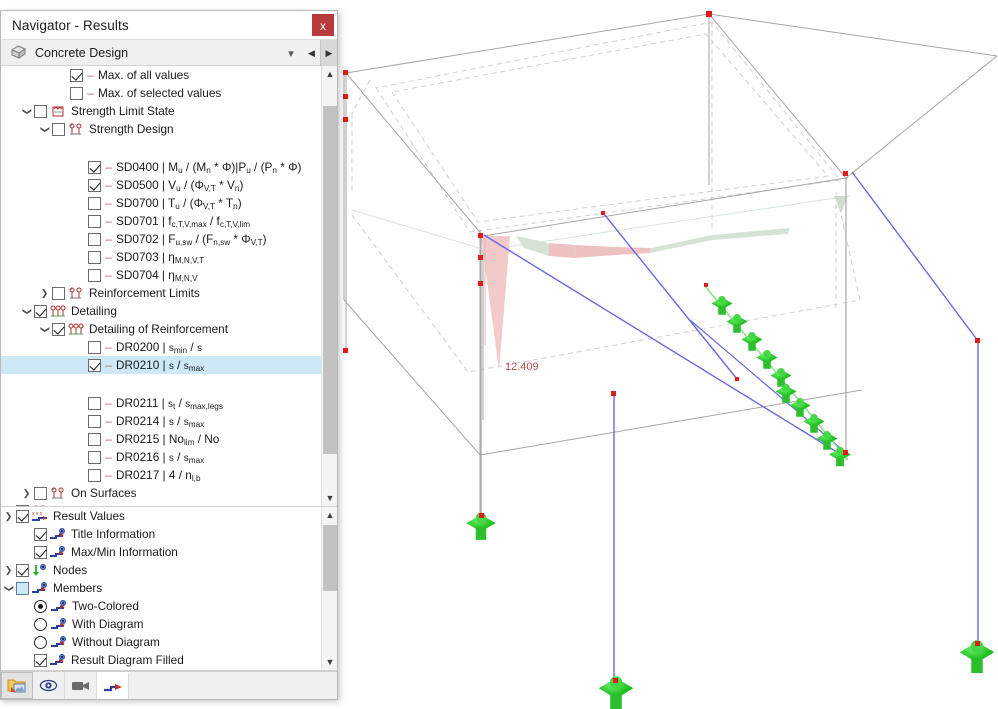  What do you see at coordinates (127, 660) in the screenshot?
I see `tree-row-label: Result Diagram Filled` at bounding box center [127, 660].